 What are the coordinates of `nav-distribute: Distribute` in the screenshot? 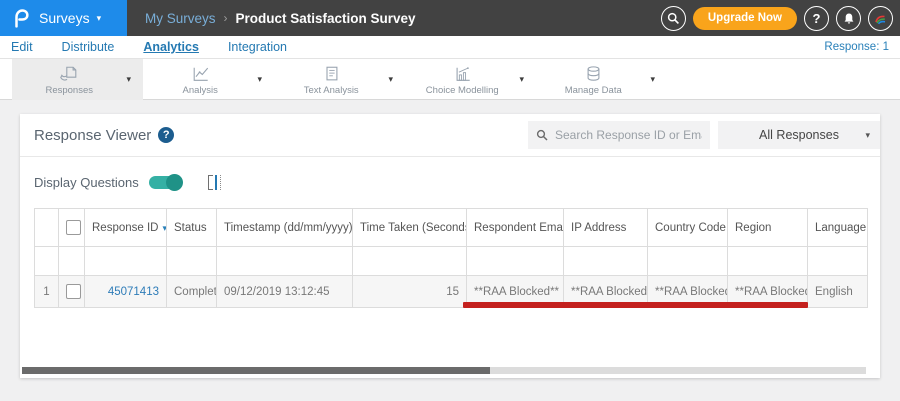 It's located at (88, 47).